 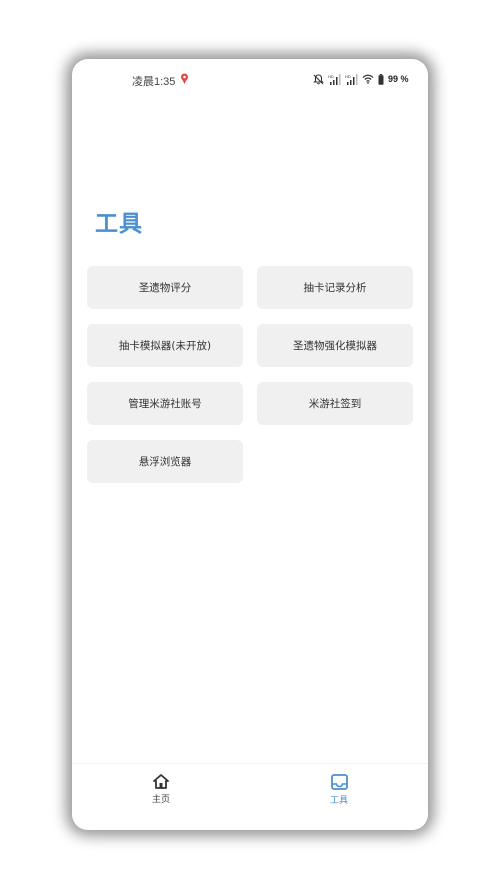 I want to click on gacha-record-analysis-button: 抽卡记录分析, so click(x=335, y=287).